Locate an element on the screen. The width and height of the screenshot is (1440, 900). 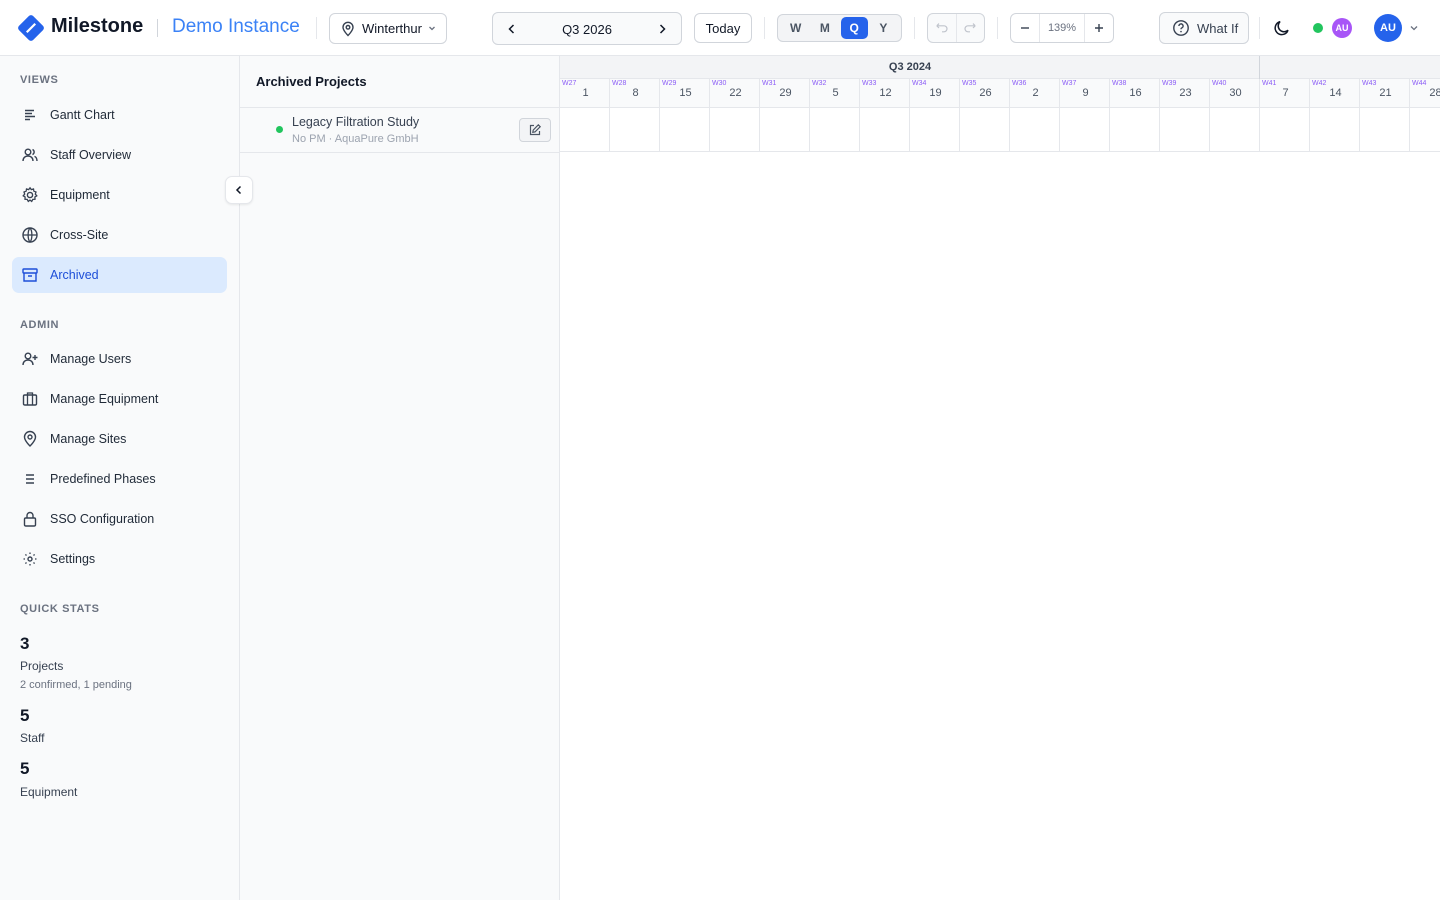
help-circle-icon is located at coordinates (1181, 28).